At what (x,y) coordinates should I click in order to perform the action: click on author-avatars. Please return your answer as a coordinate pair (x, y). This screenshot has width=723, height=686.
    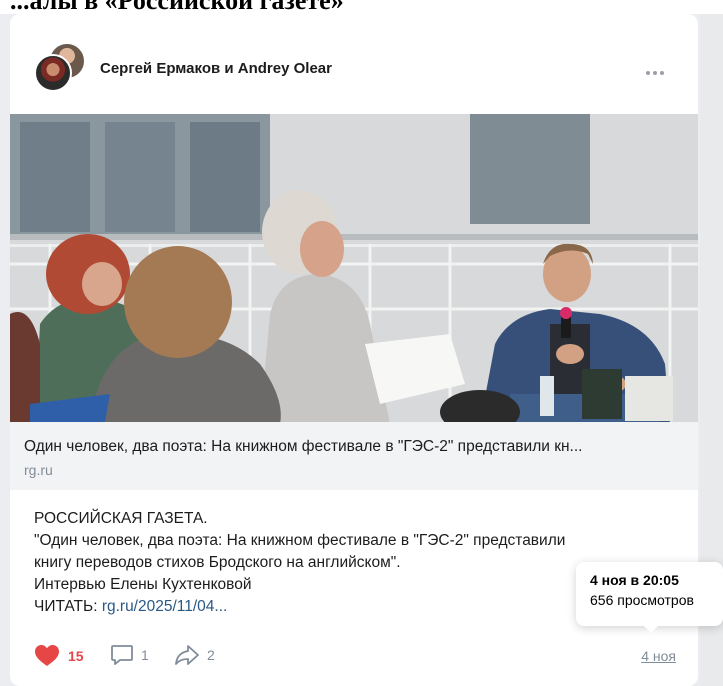
    Looking at the image, I should click on (60, 68).